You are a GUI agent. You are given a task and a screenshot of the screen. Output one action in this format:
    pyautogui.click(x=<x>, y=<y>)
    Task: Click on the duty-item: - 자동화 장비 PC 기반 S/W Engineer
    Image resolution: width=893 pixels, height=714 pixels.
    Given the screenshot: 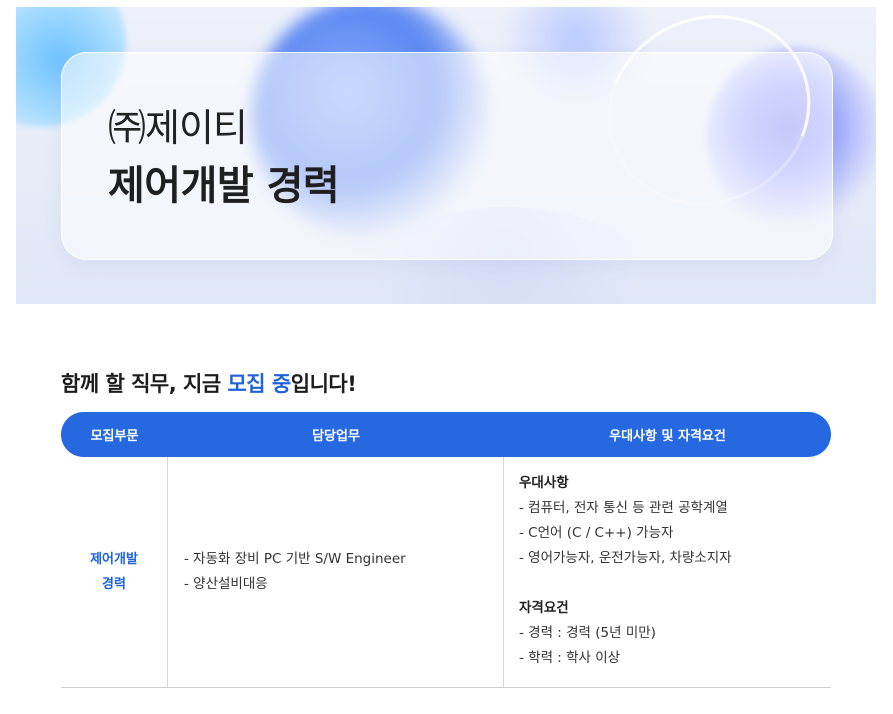 What is the action you would take?
    pyautogui.click(x=295, y=559)
    